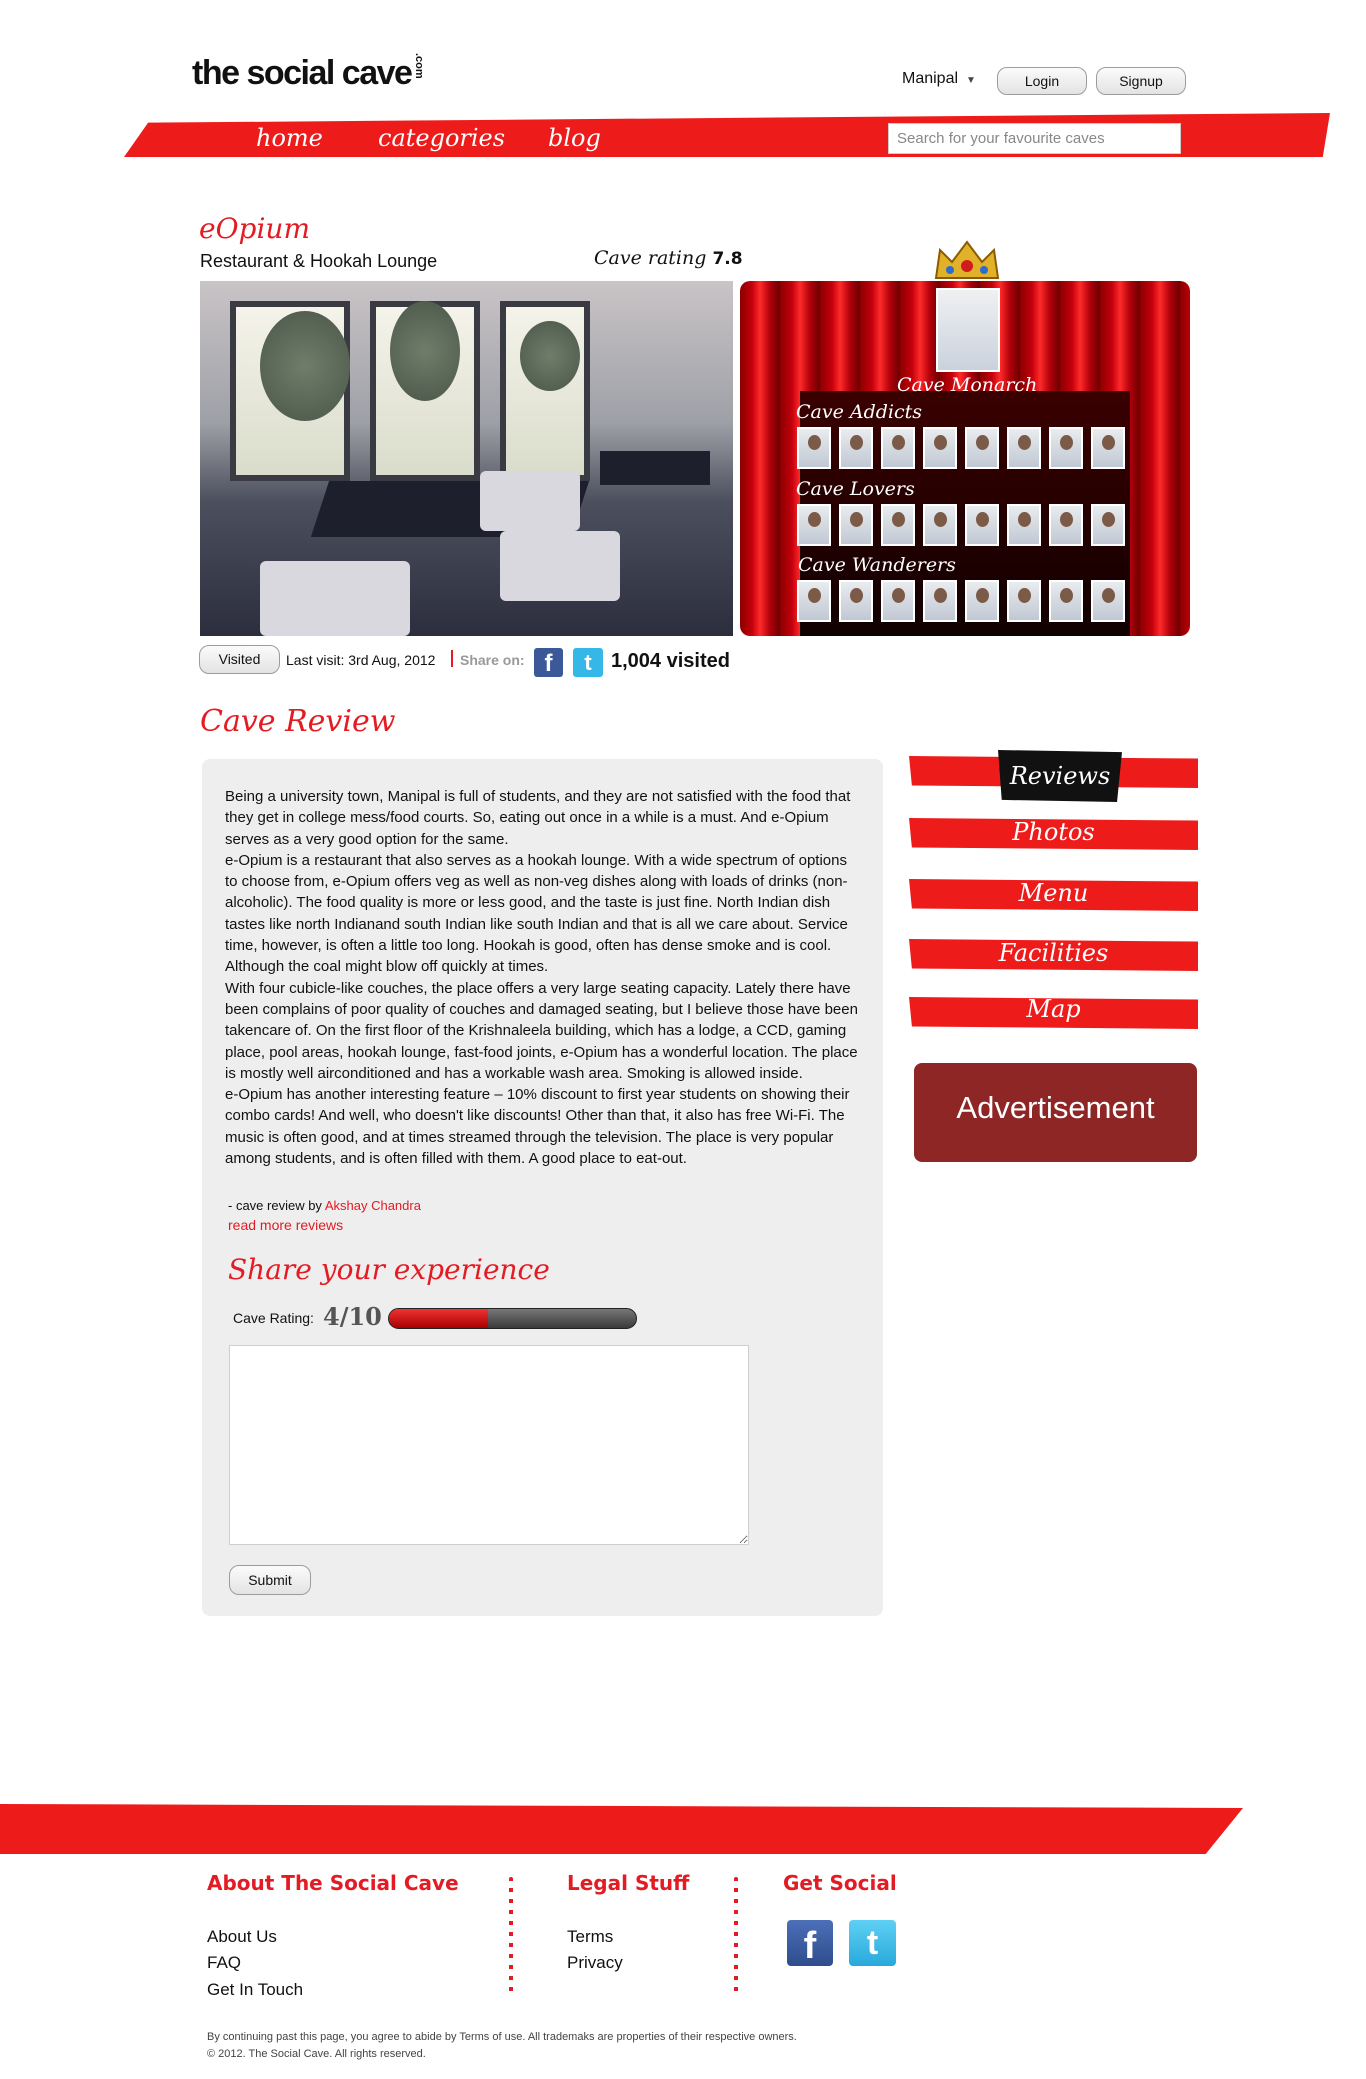 The height and width of the screenshot is (2079, 1366). I want to click on footer-link-about-us: About Us, so click(242, 1937).